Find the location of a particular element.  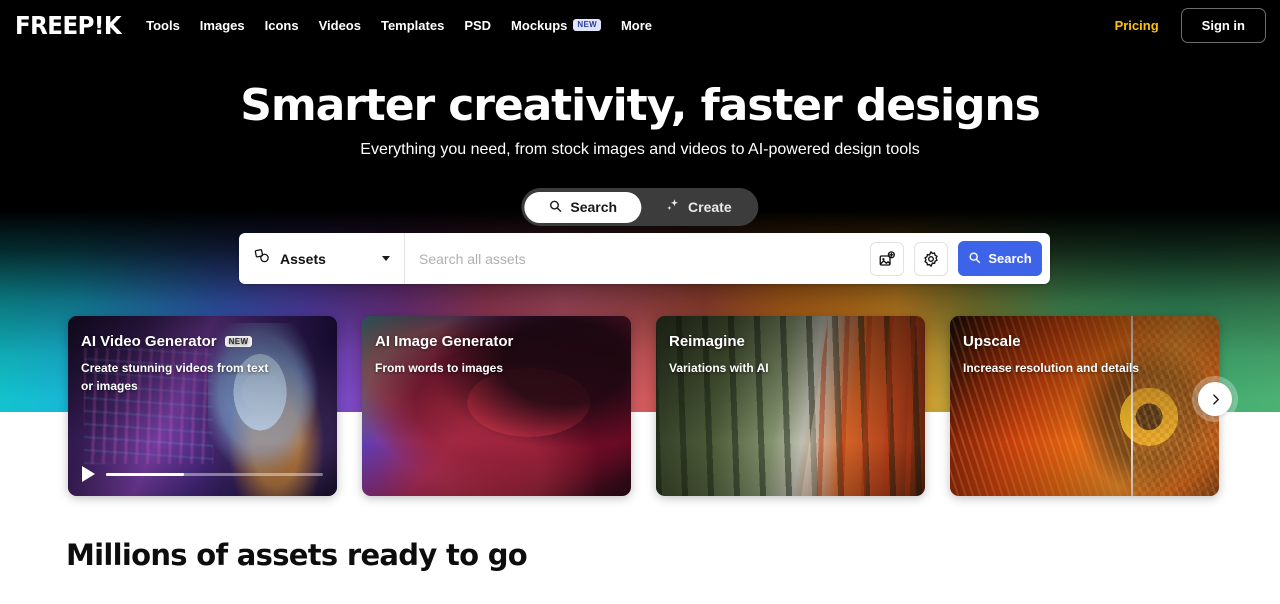

card-title: AI Video Generator NEW is located at coordinates (204, 341).